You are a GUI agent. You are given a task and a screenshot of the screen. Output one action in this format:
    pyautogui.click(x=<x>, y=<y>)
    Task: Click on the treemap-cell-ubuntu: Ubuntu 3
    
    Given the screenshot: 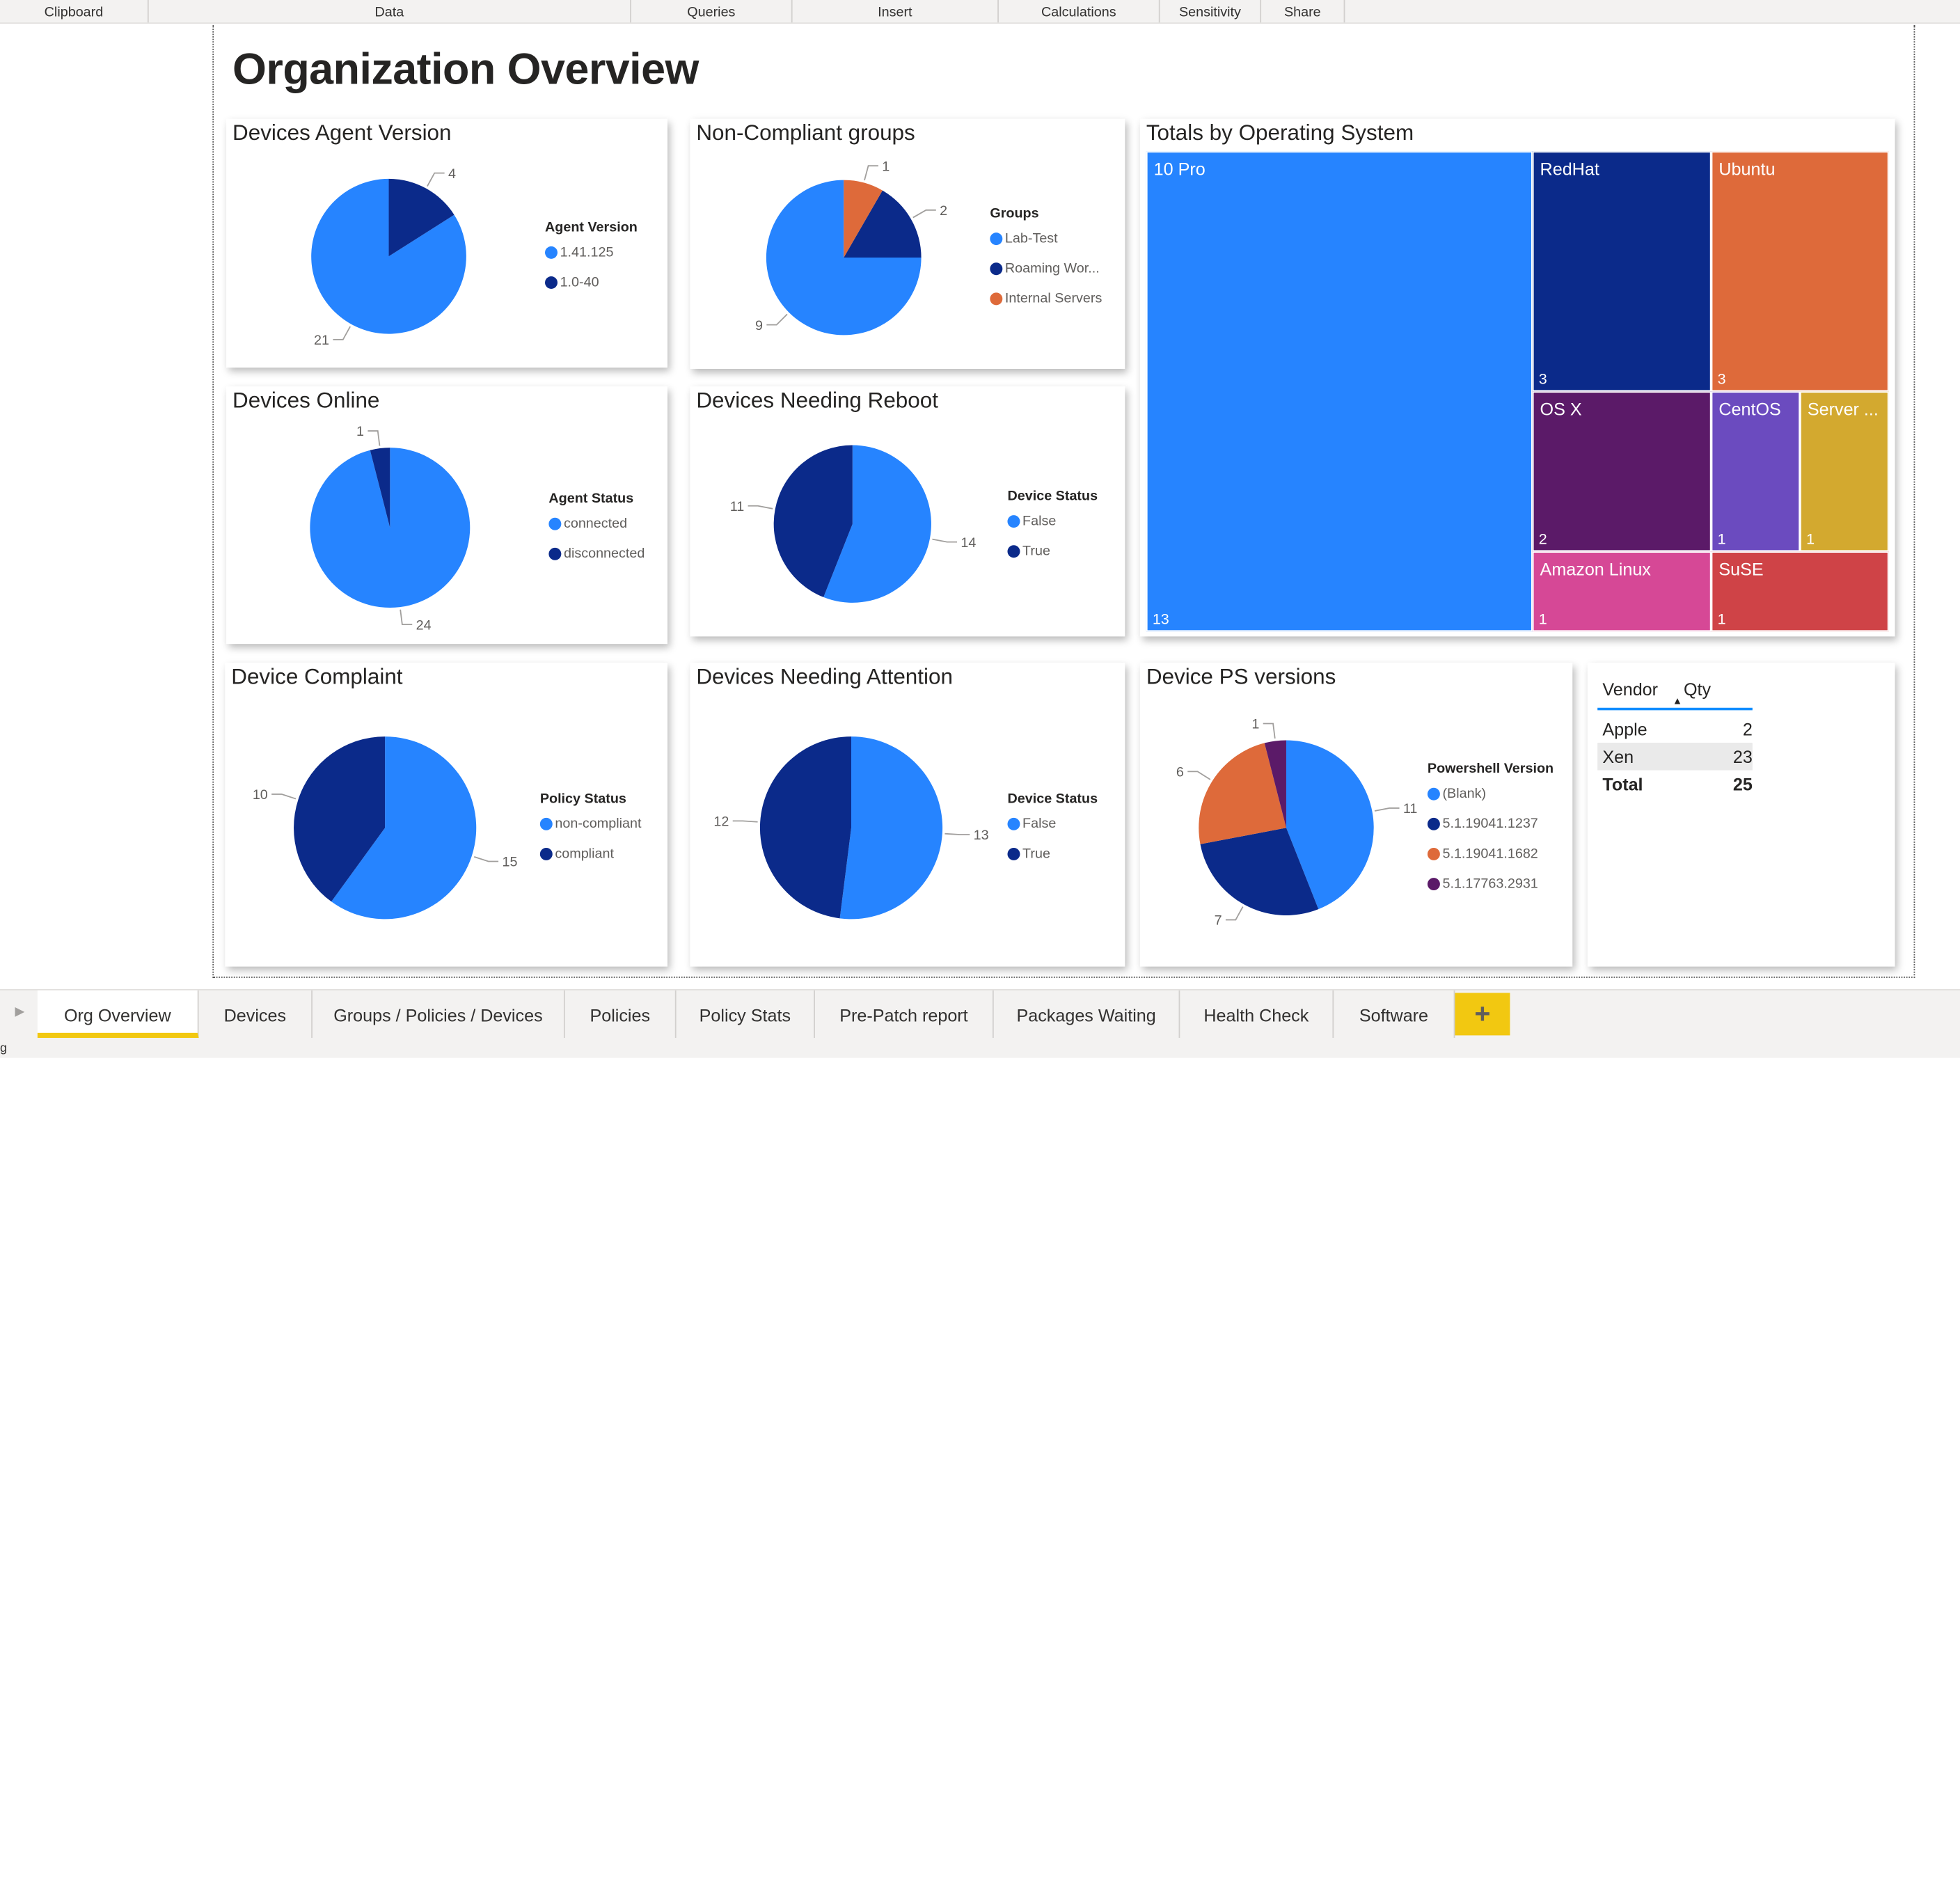 What is the action you would take?
    pyautogui.click(x=1800, y=271)
    